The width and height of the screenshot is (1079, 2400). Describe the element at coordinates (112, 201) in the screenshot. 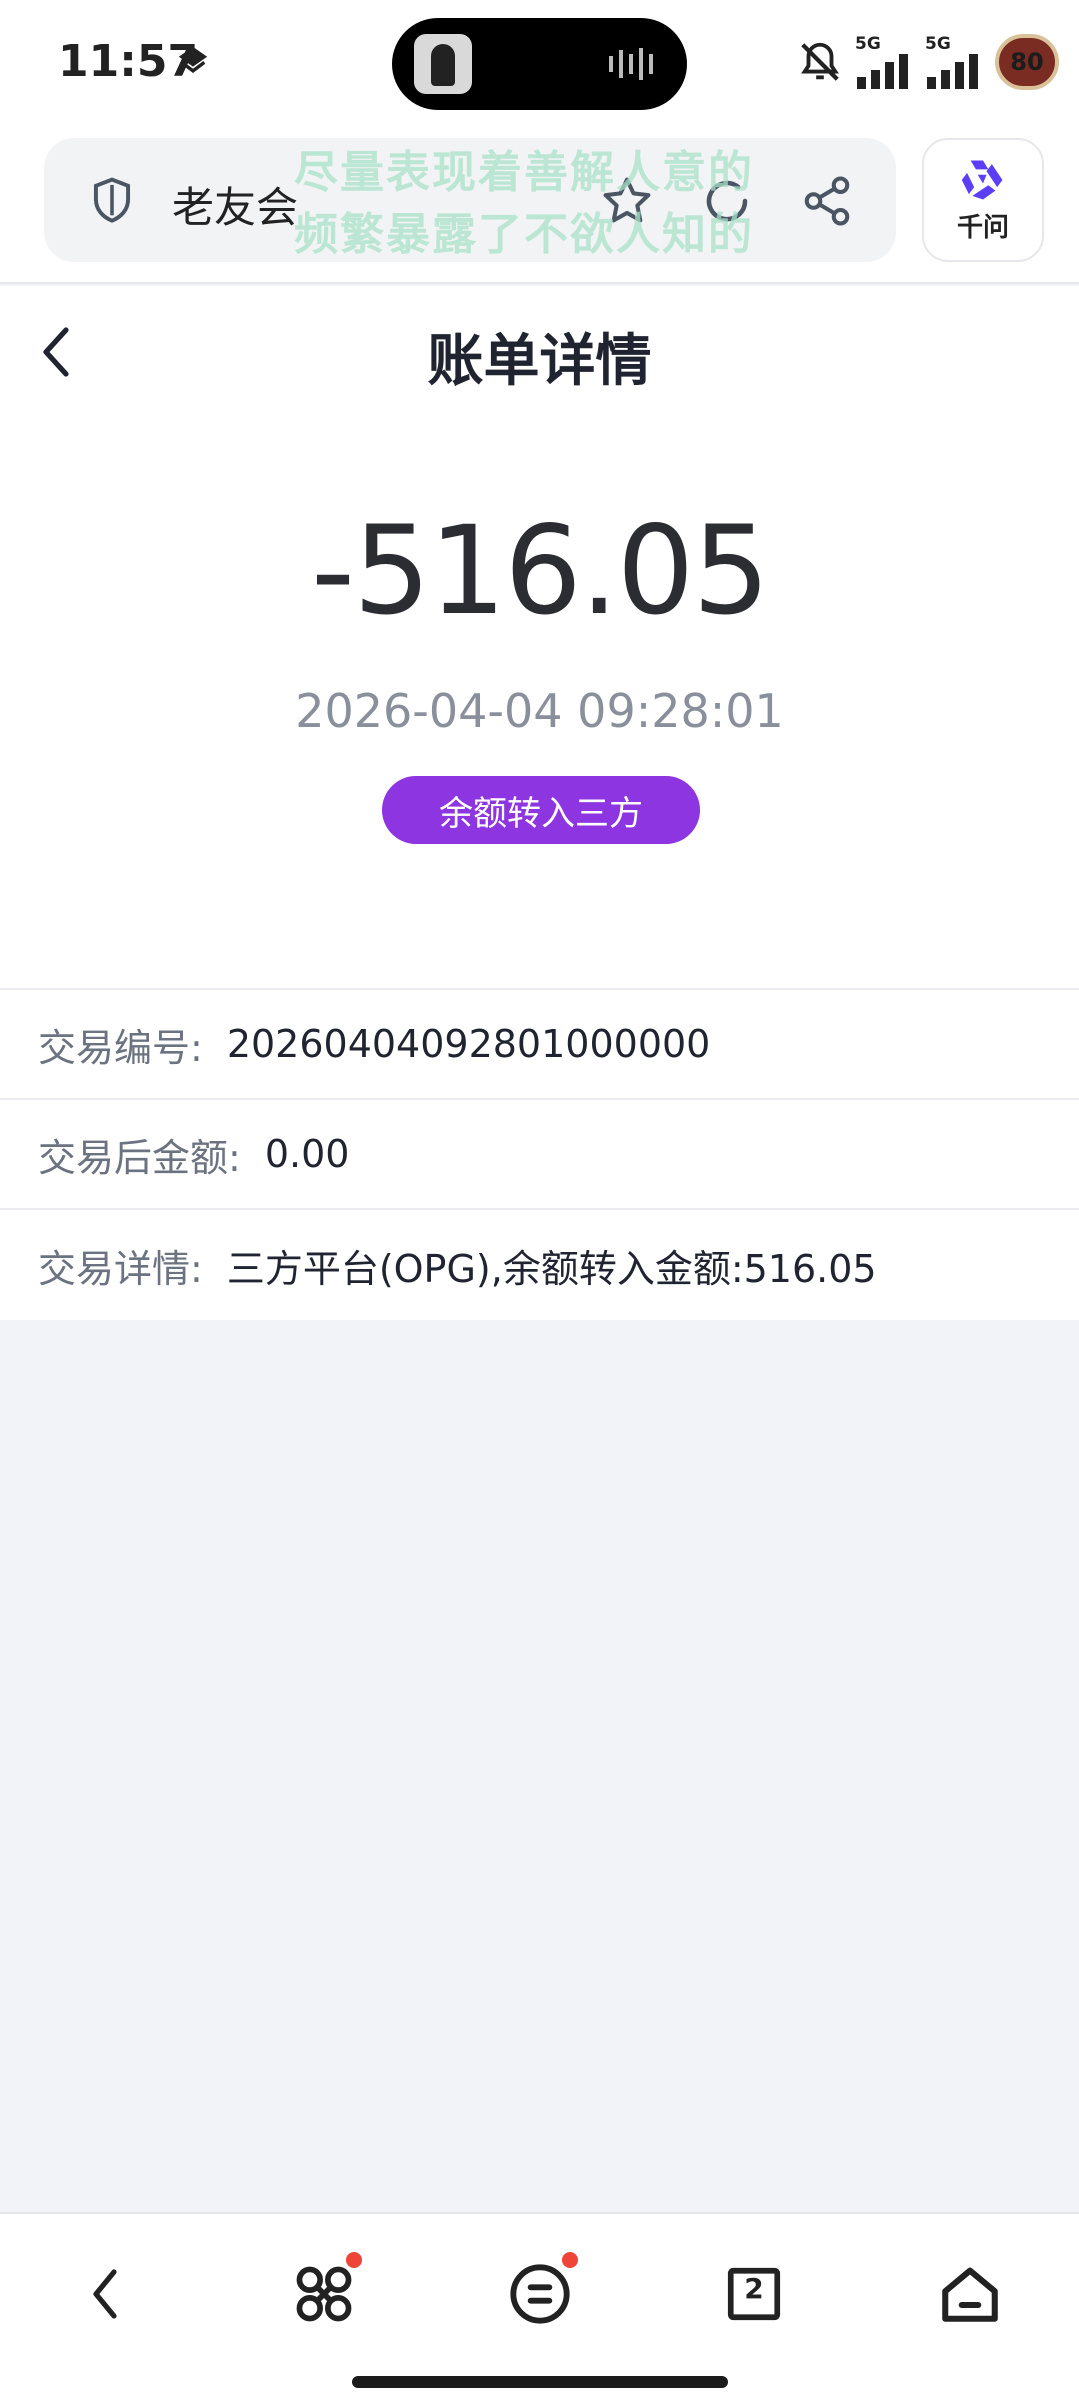

I see `shield-icon` at that location.